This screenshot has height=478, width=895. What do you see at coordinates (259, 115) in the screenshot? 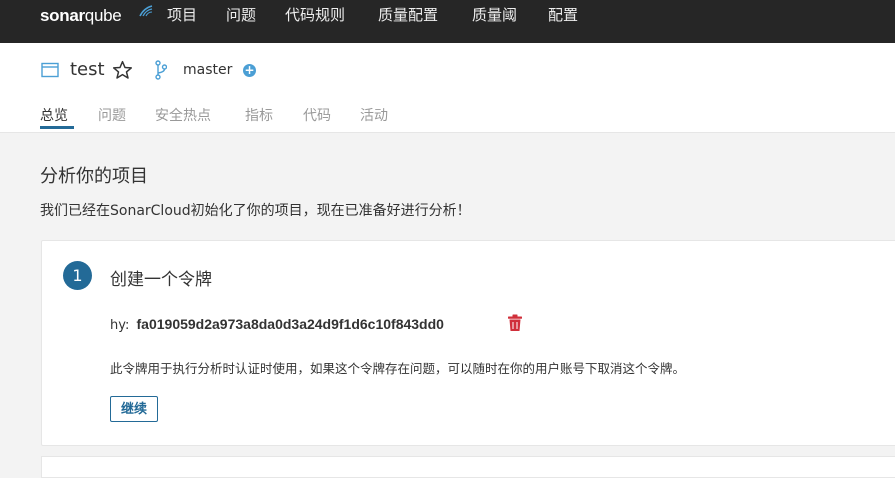
I see `tab-measures: 指标` at bounding box center [259, 115].